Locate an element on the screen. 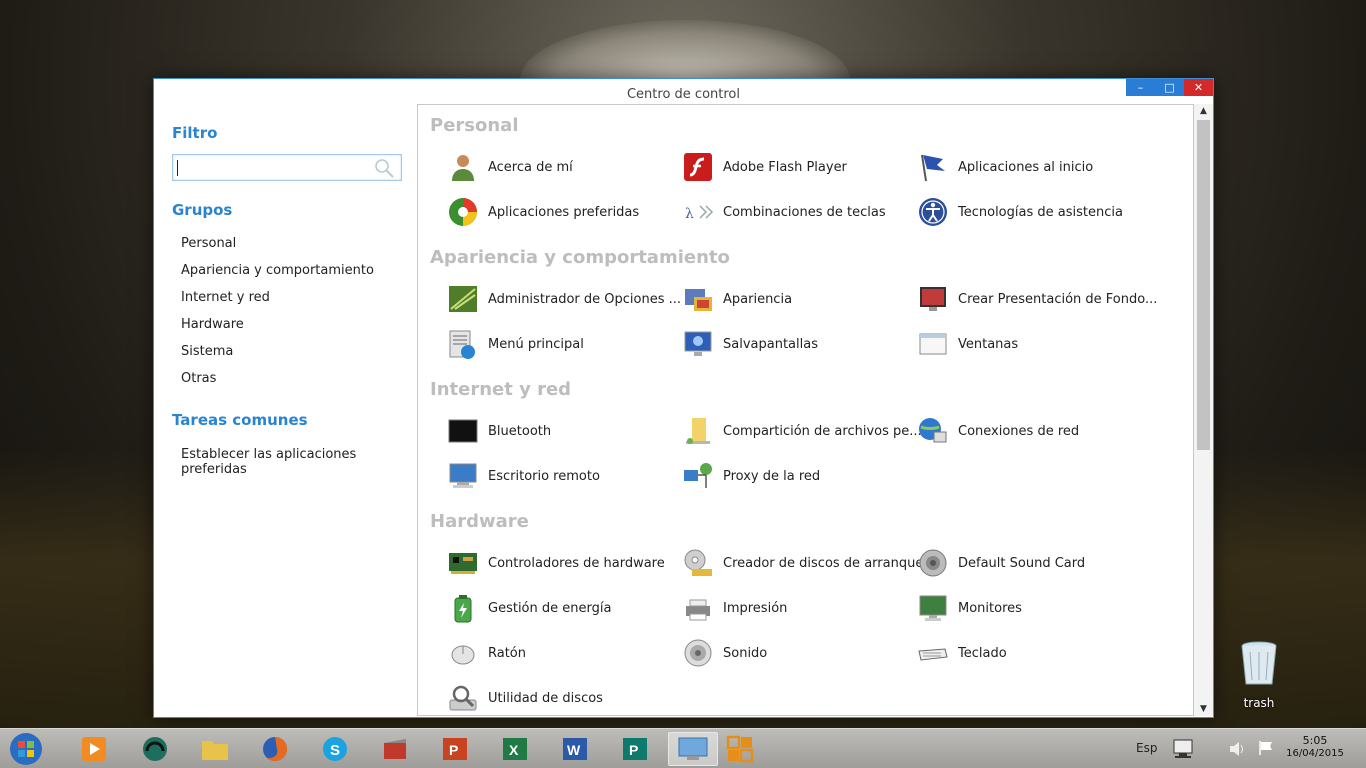  scroll-down-icon: ▼ is located at coordinates (1203, 709).